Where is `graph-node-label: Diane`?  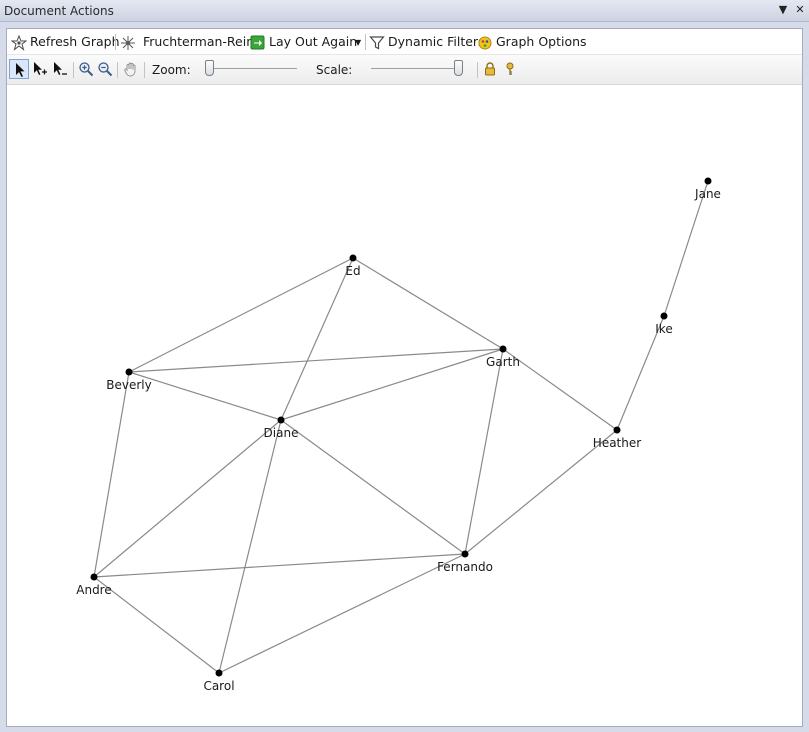
graph-node-label: Diane is located at coordinates (281, 433).